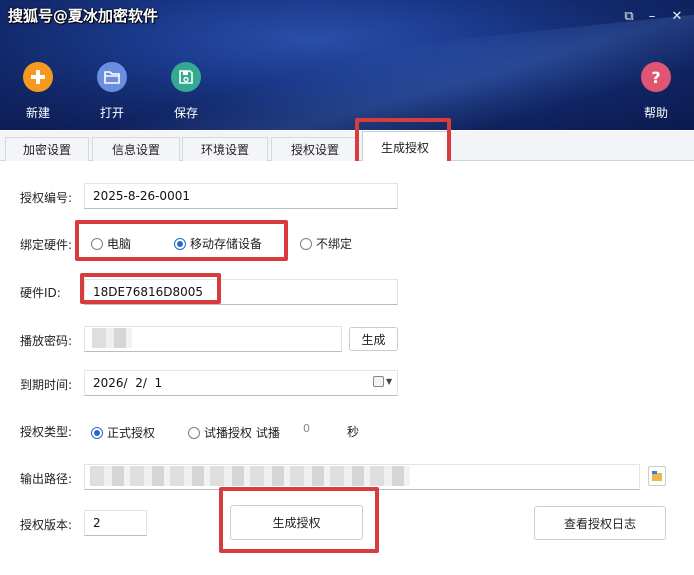 Image resolution: width=694 pixels, height=575 pixels. I want to click on highlight-bind-options, so click(181, 240).